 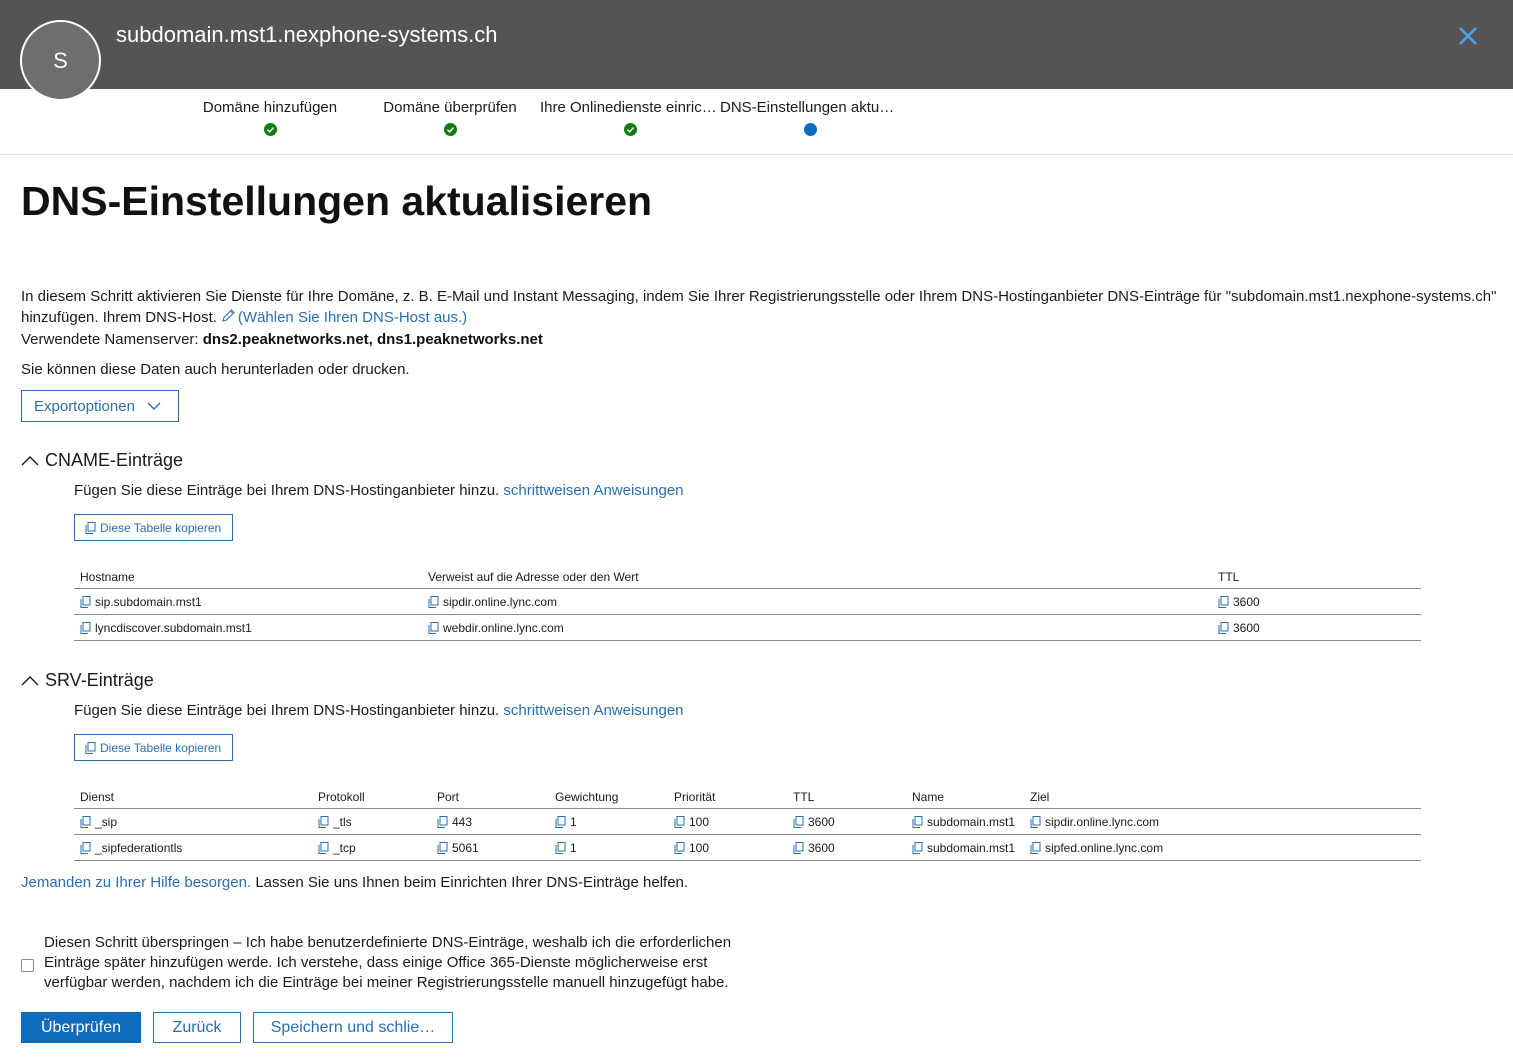 What do you see at coordinates (496, 628) in the screenshot?
I see `table-cell: webdir.online.lync.com` at bounding box center [496, 628].